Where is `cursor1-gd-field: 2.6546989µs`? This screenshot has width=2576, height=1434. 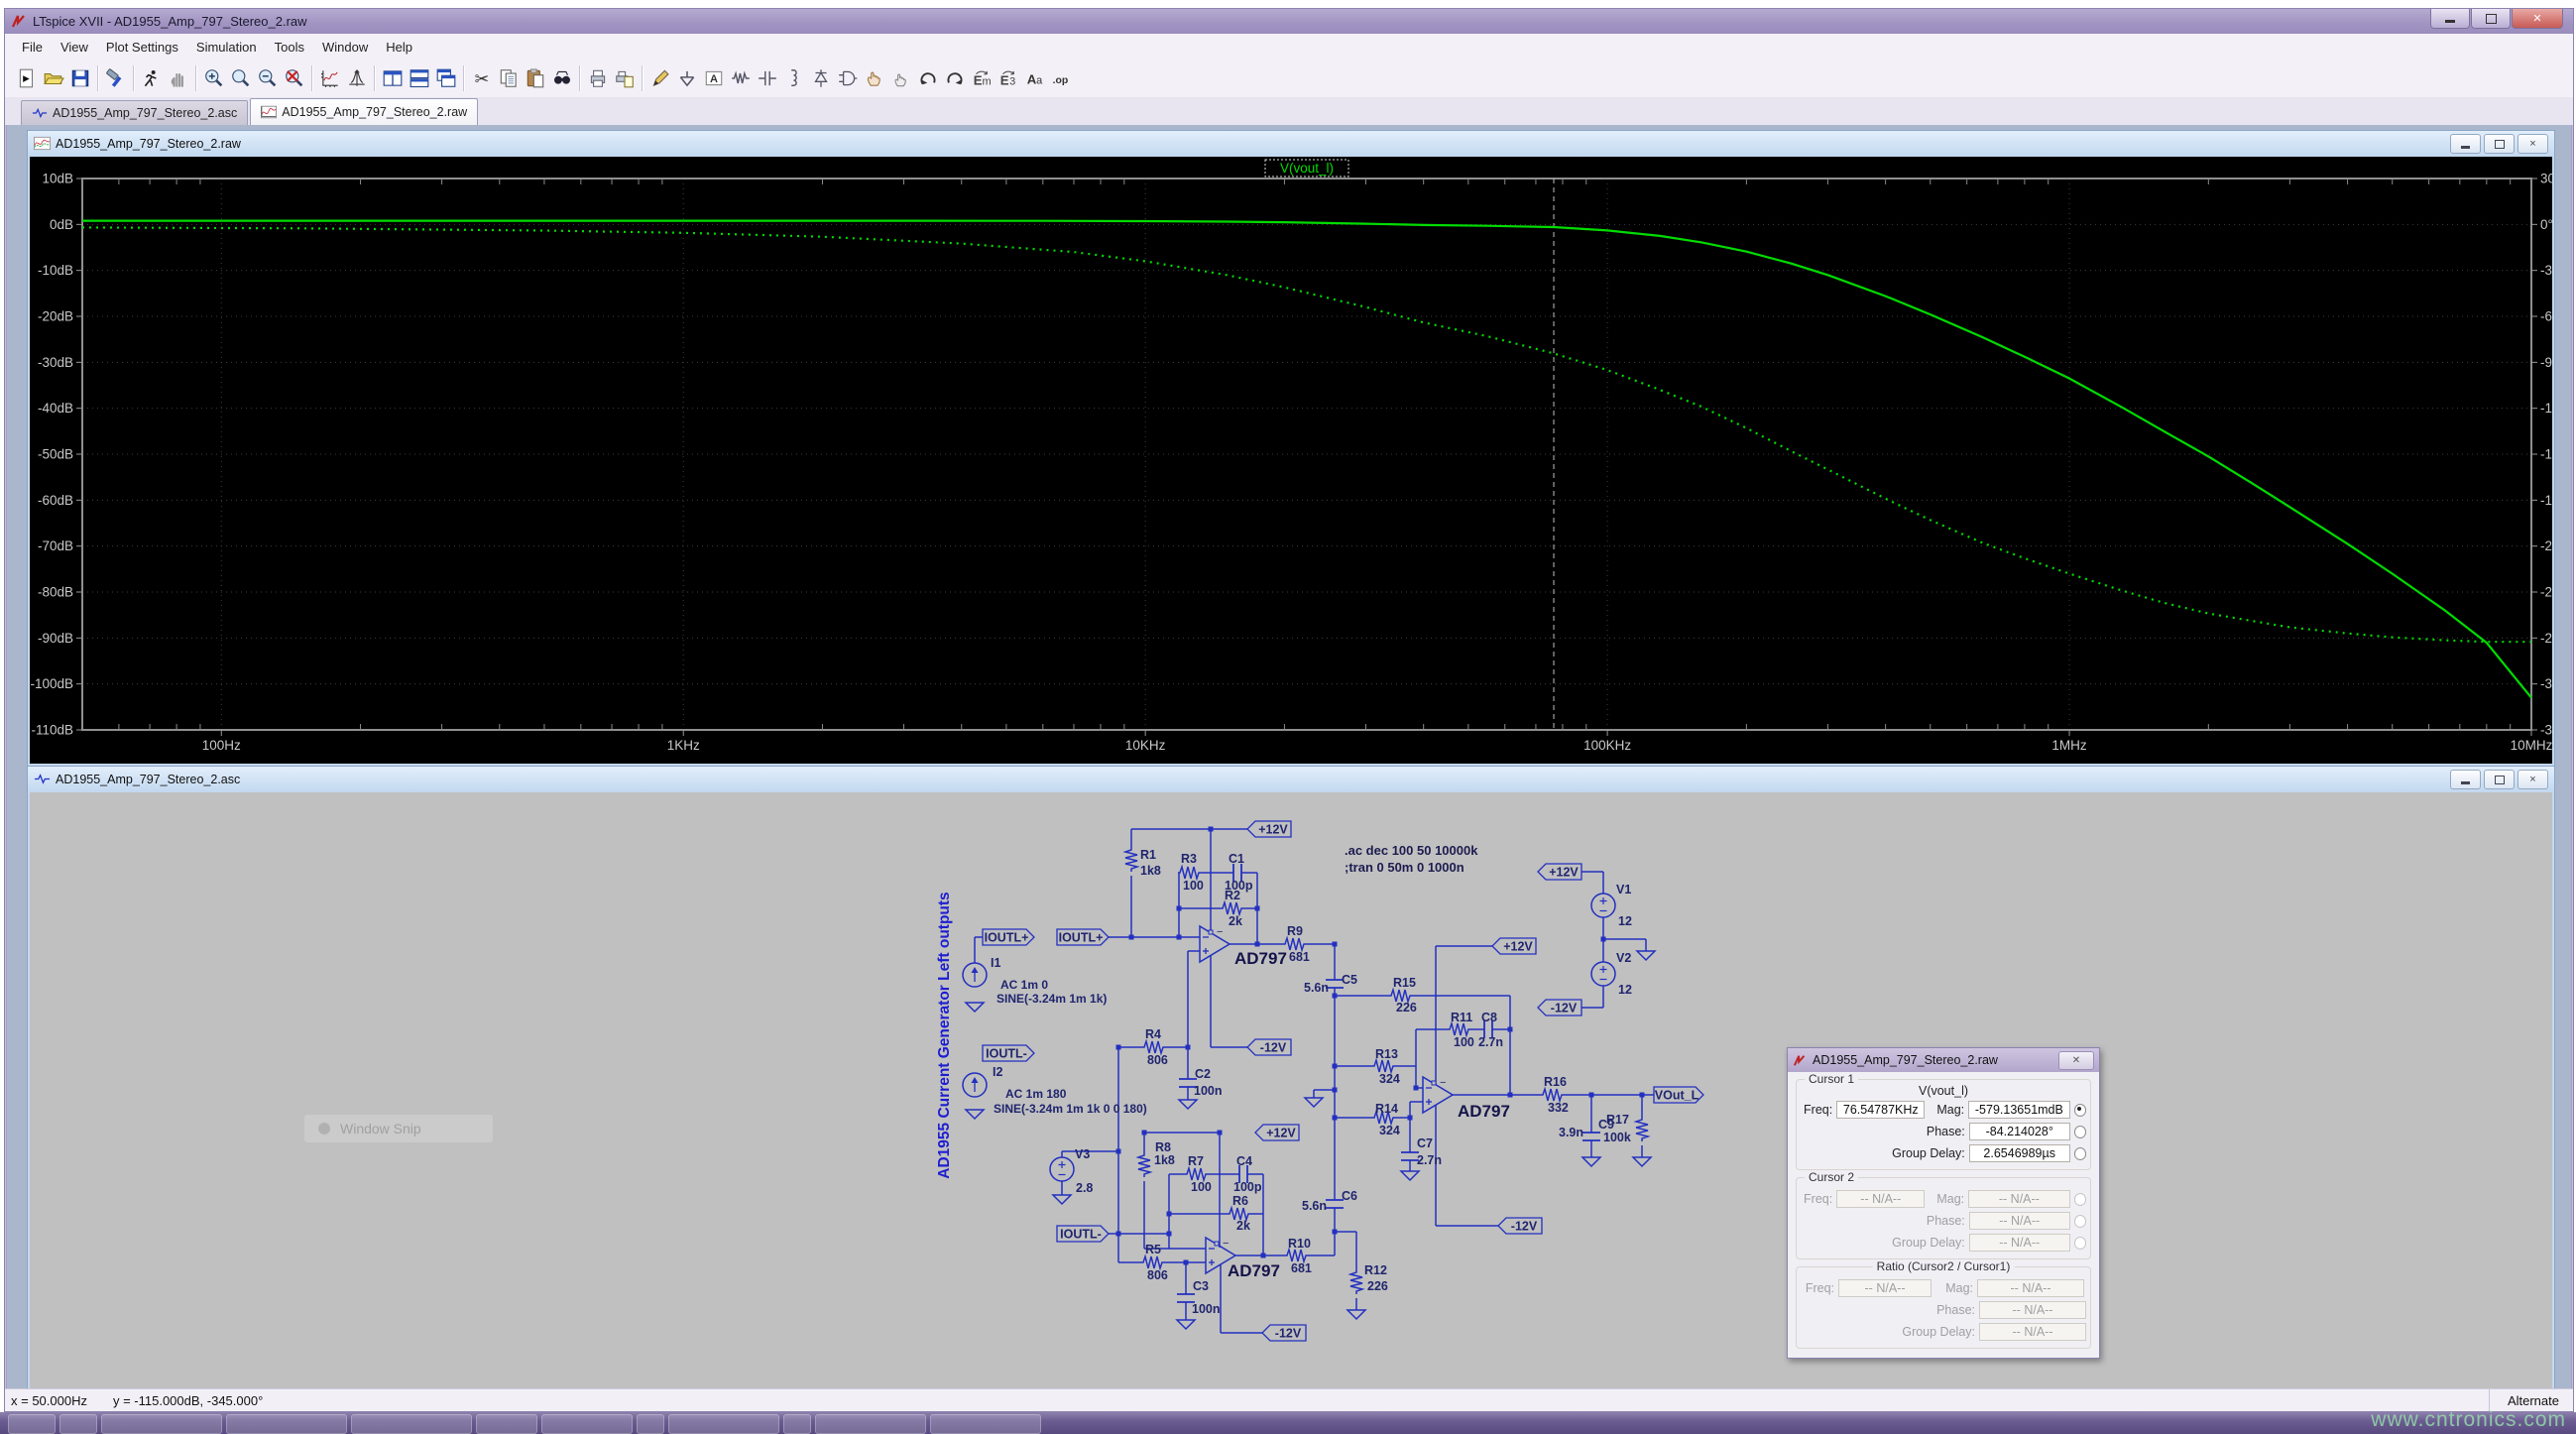 cursor1-gd-field: 2.6546989µs is located at coordinates (2019, 1153).